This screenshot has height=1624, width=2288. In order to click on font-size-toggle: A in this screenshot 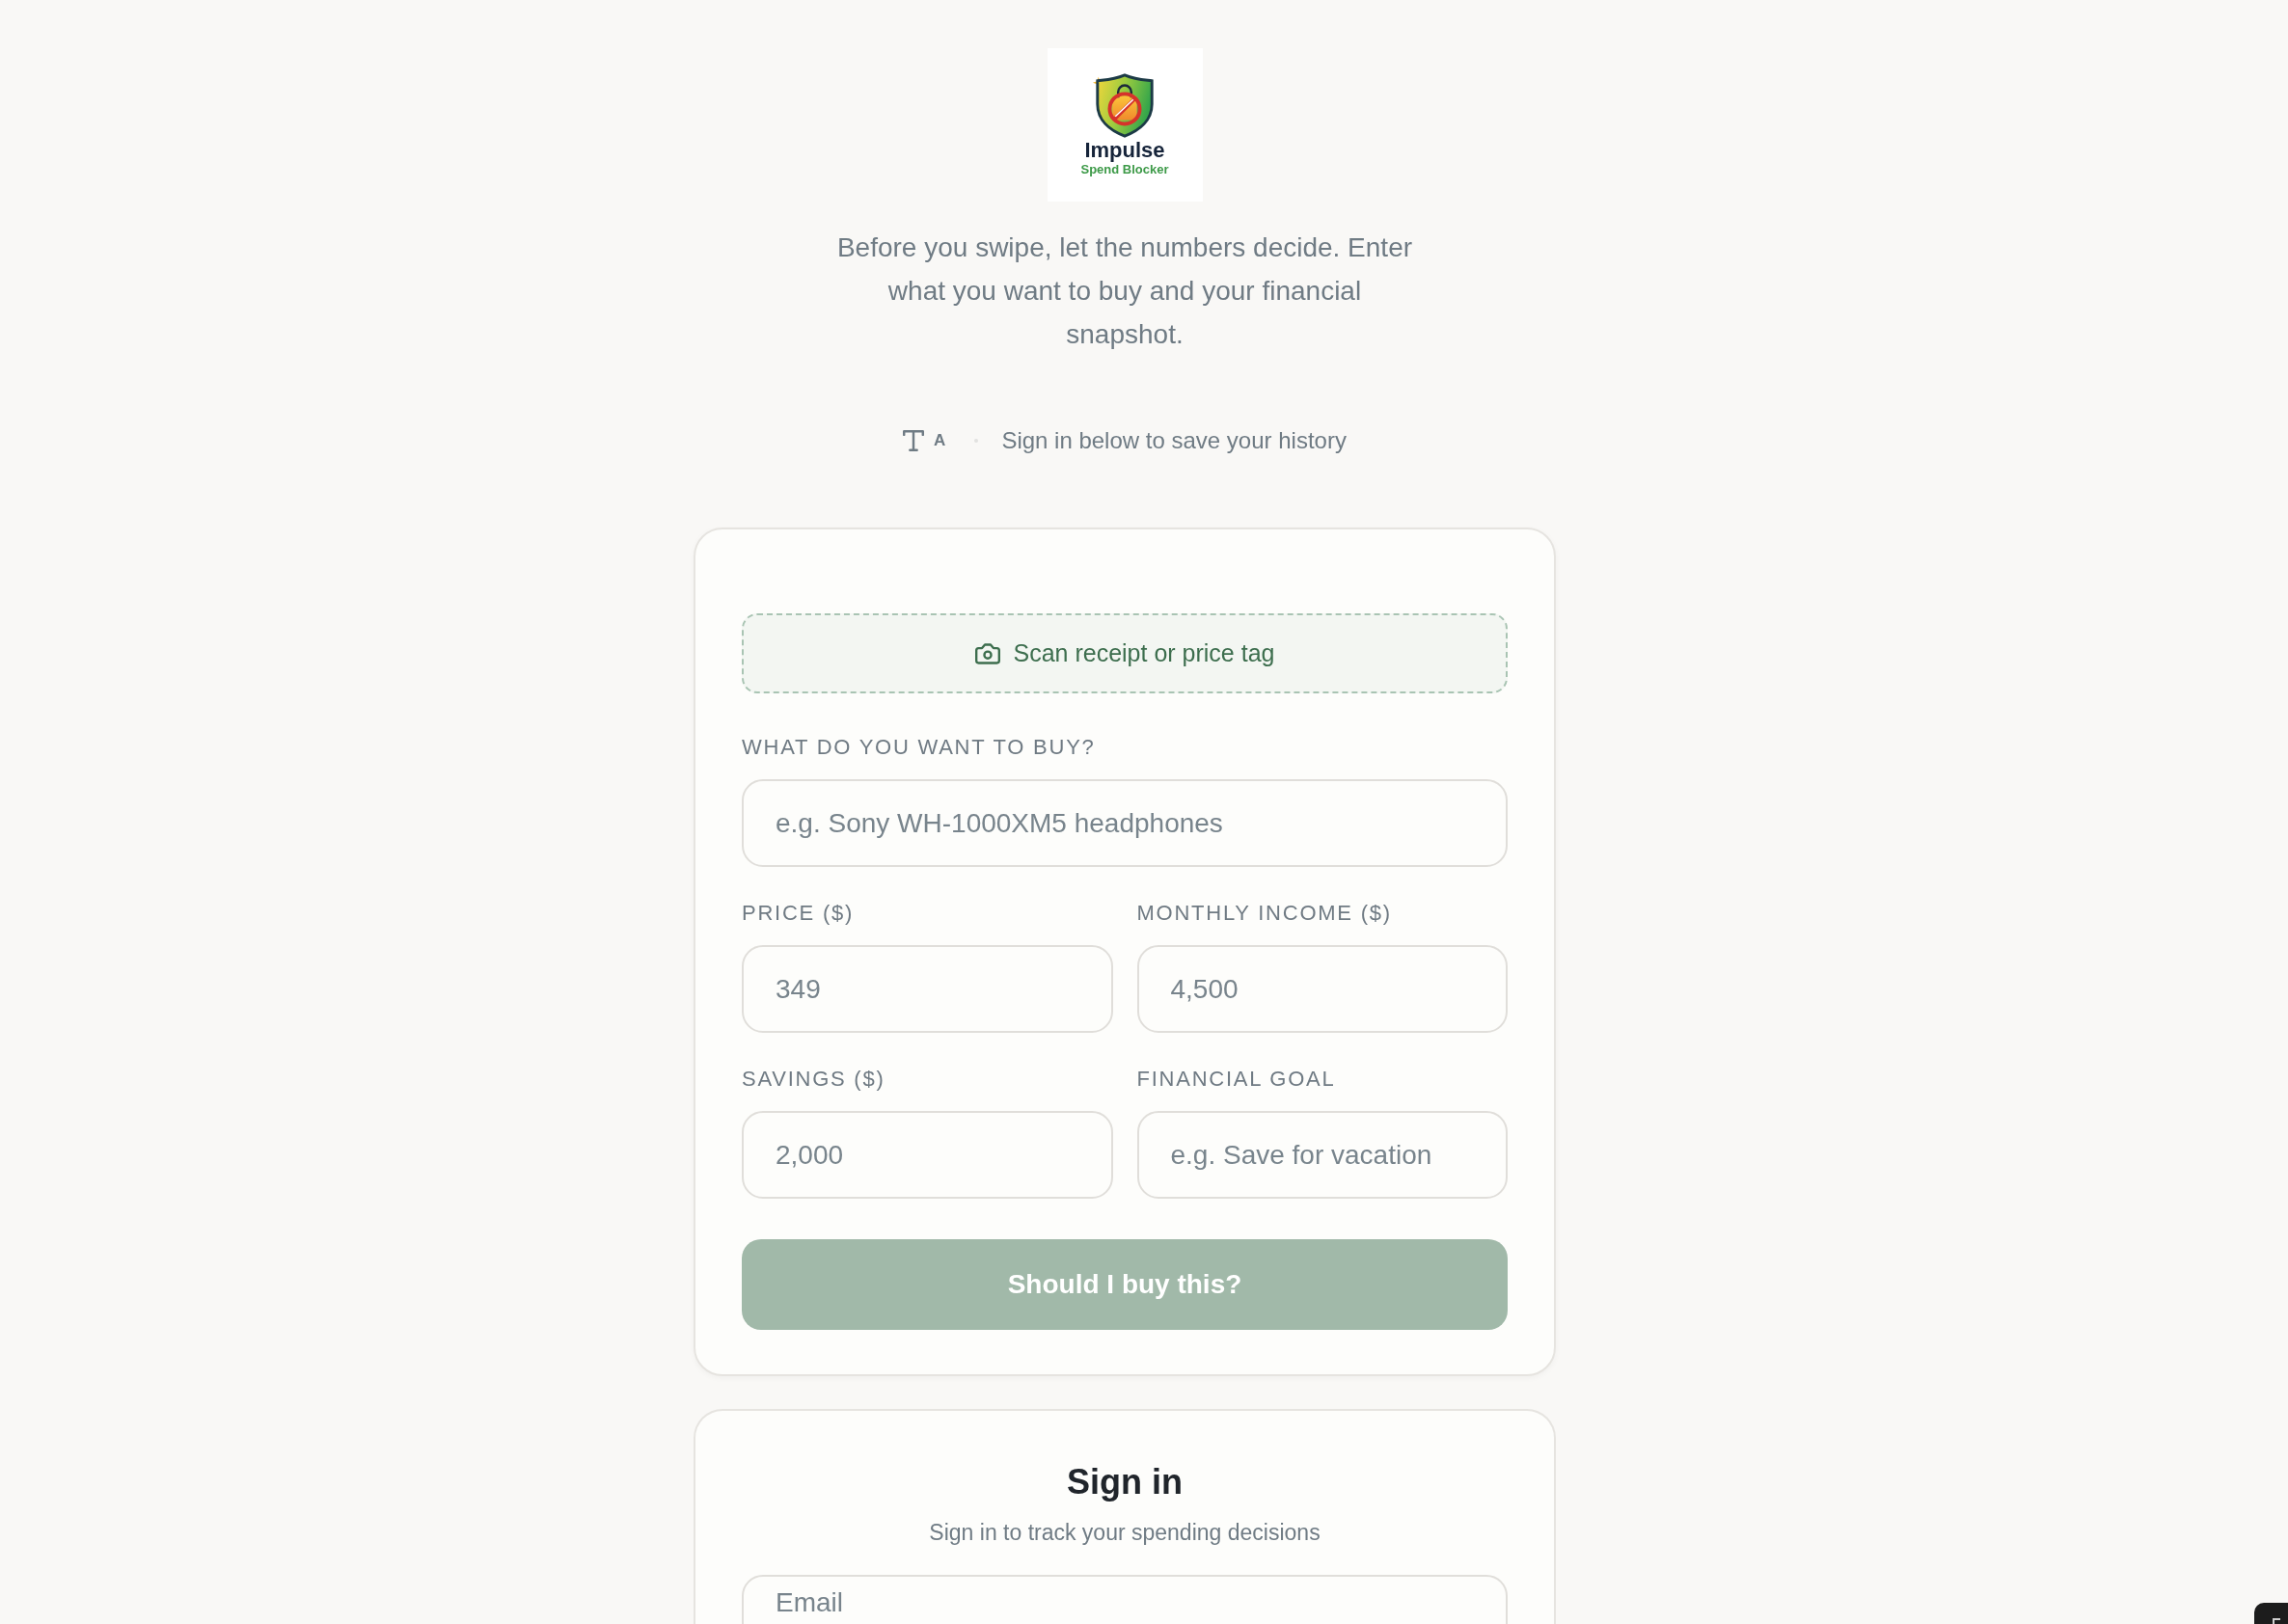, I will do `click(924, 440)`.